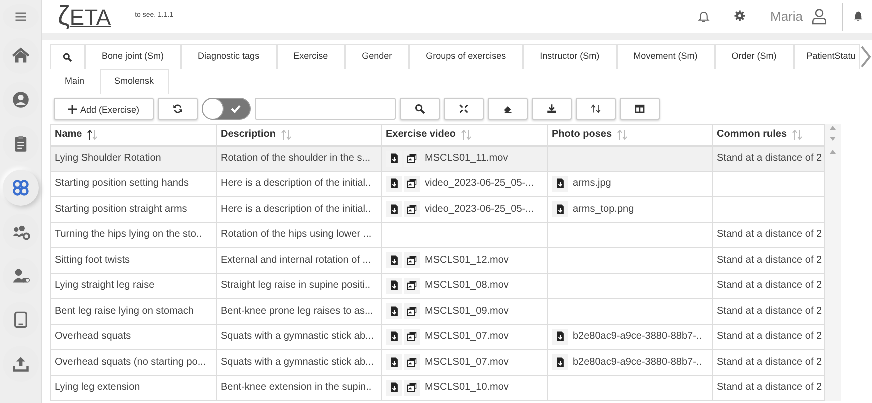 The height and width of the screenshot is (403, 872). What do you see at coordinates (665, 56) in the screenshot?
I see `tab: Movement (Sm)` at bounding box center [665, 56].